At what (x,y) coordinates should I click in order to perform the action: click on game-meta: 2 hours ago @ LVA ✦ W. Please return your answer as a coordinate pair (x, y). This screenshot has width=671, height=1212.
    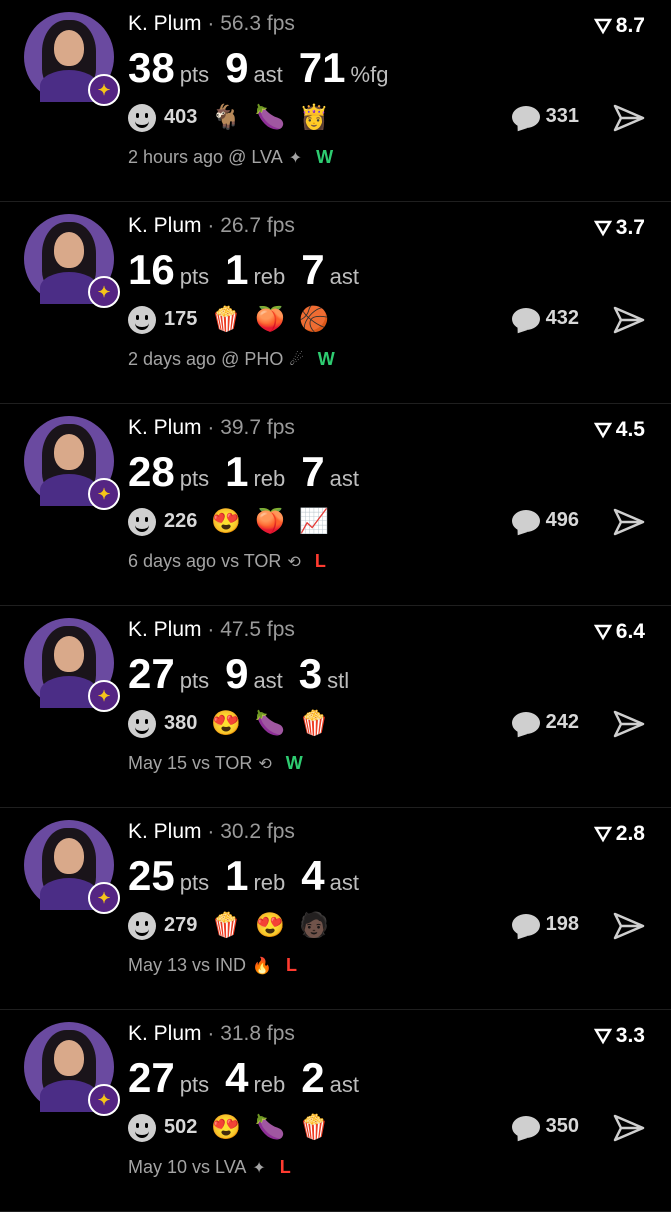
    Looking at the image, I should click on (230, 157).